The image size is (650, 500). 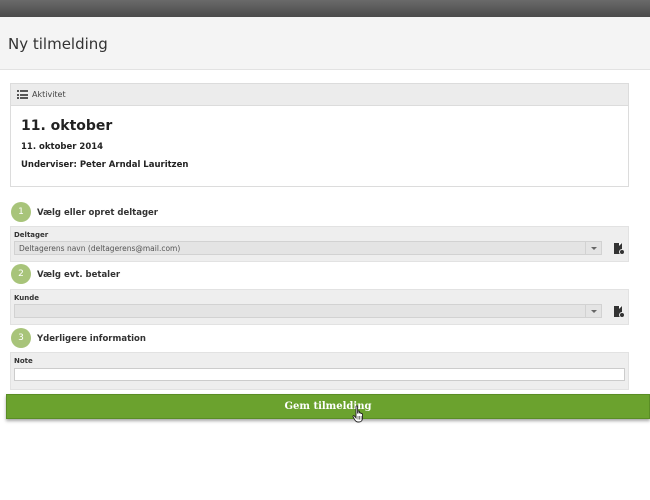 What do you see at coordinates (58, 44) in the screenshot?
I see `page-title: Ny tilmelding` at bounding box center [58, 44].